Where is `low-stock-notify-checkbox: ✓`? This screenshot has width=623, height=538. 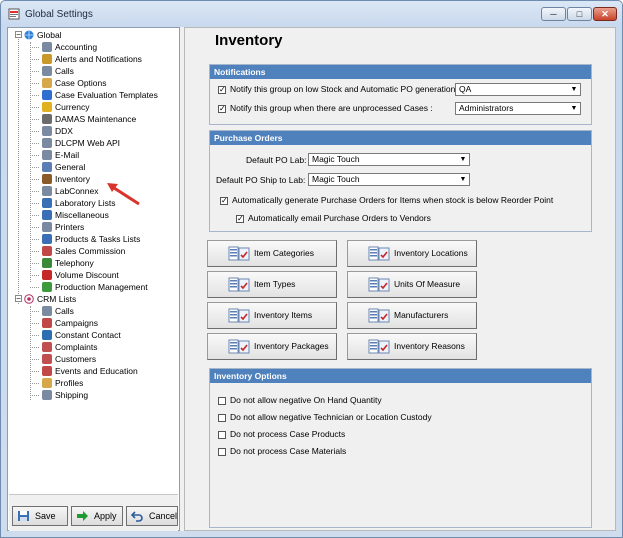 low-stock-notify-checkbox: ✓ is located at coordinates (222, 90).